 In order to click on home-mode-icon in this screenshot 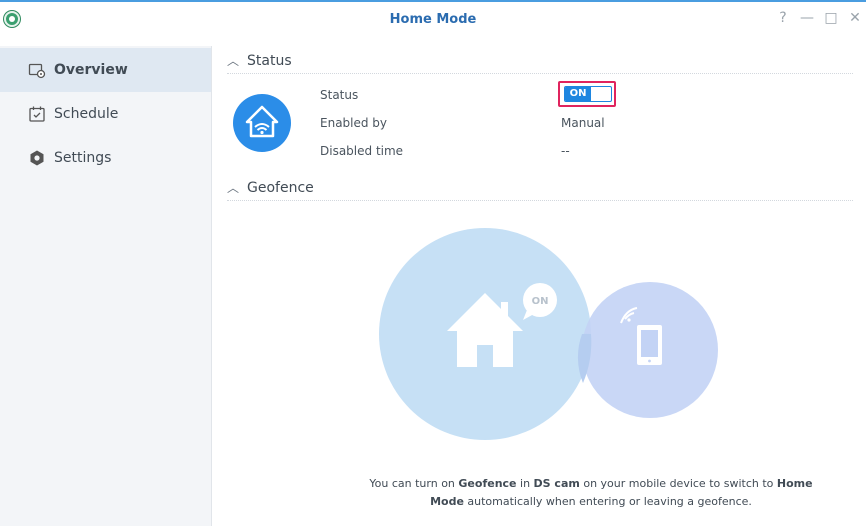, I will do `click(262, 123)`.